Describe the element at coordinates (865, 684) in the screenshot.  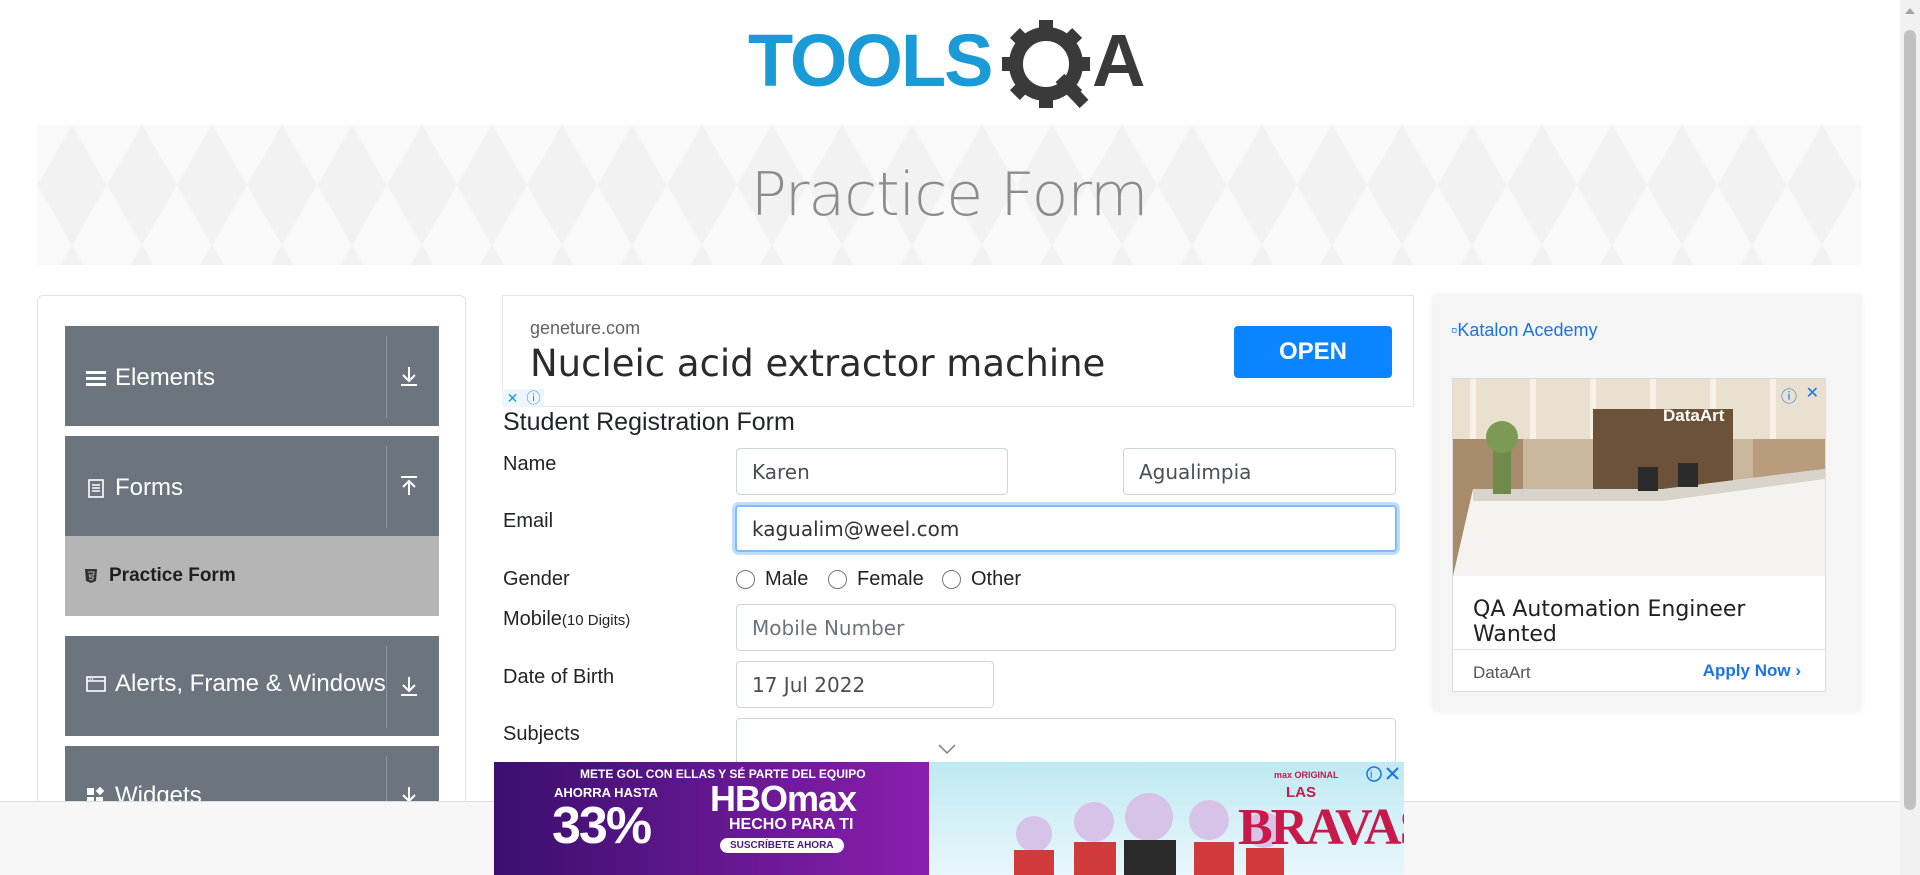
I see `date-of-birth-input` at that location.